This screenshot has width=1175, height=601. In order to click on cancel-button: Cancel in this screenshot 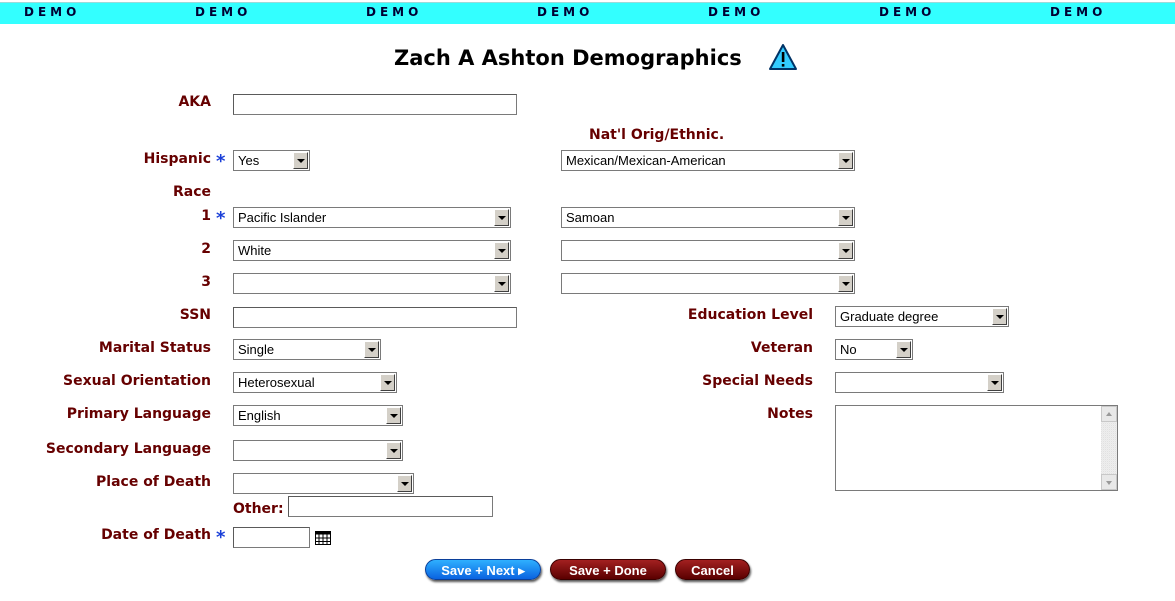, I will do `click(712, 569)`.